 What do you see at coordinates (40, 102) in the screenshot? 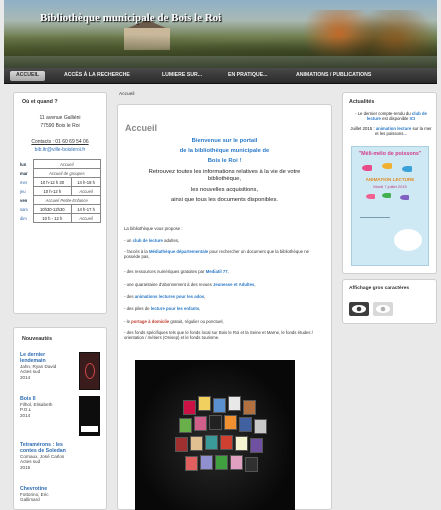
I see `where-when-title: Où et quand ?` at bounding box center [40, 102].